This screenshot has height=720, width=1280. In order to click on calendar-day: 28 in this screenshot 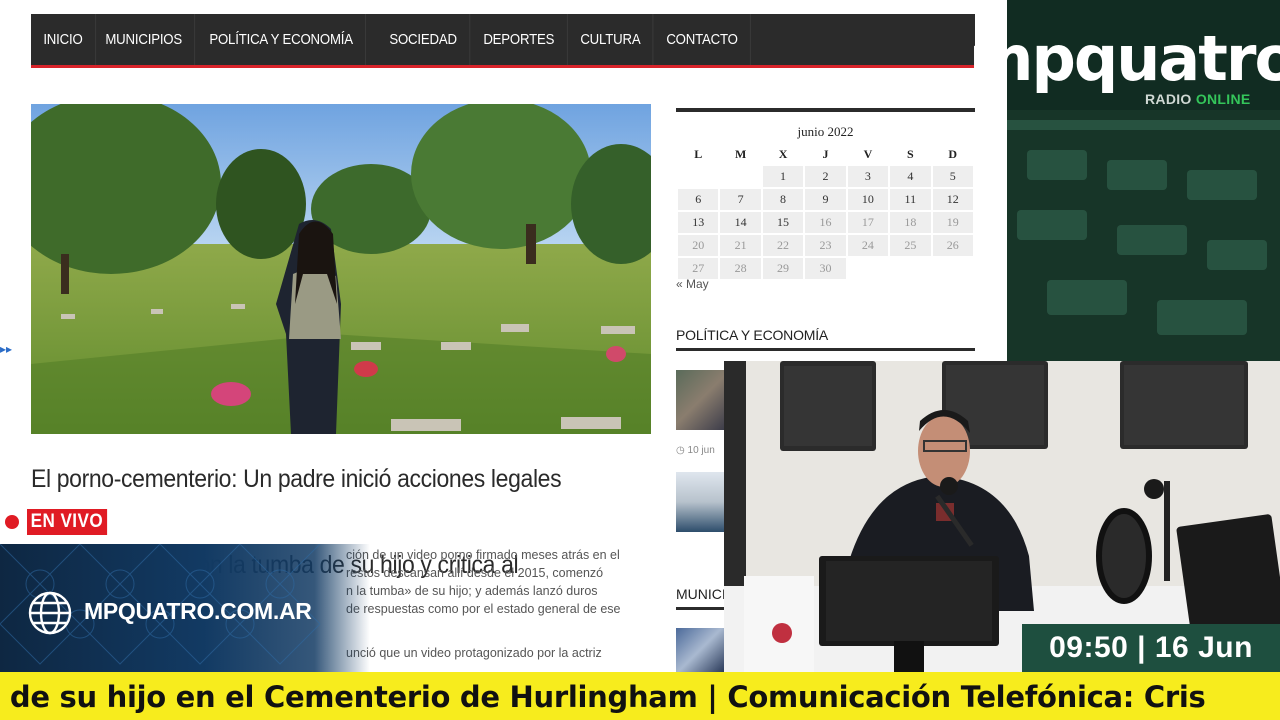, I will do `click(740, 268)`.